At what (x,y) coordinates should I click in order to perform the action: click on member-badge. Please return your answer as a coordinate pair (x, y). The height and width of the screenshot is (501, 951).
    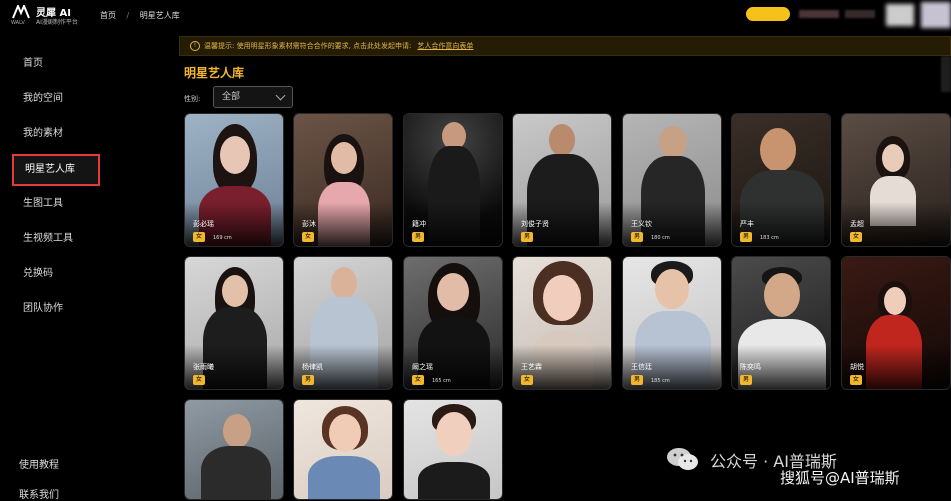
    Looking at the image, I should click on (768, 14).